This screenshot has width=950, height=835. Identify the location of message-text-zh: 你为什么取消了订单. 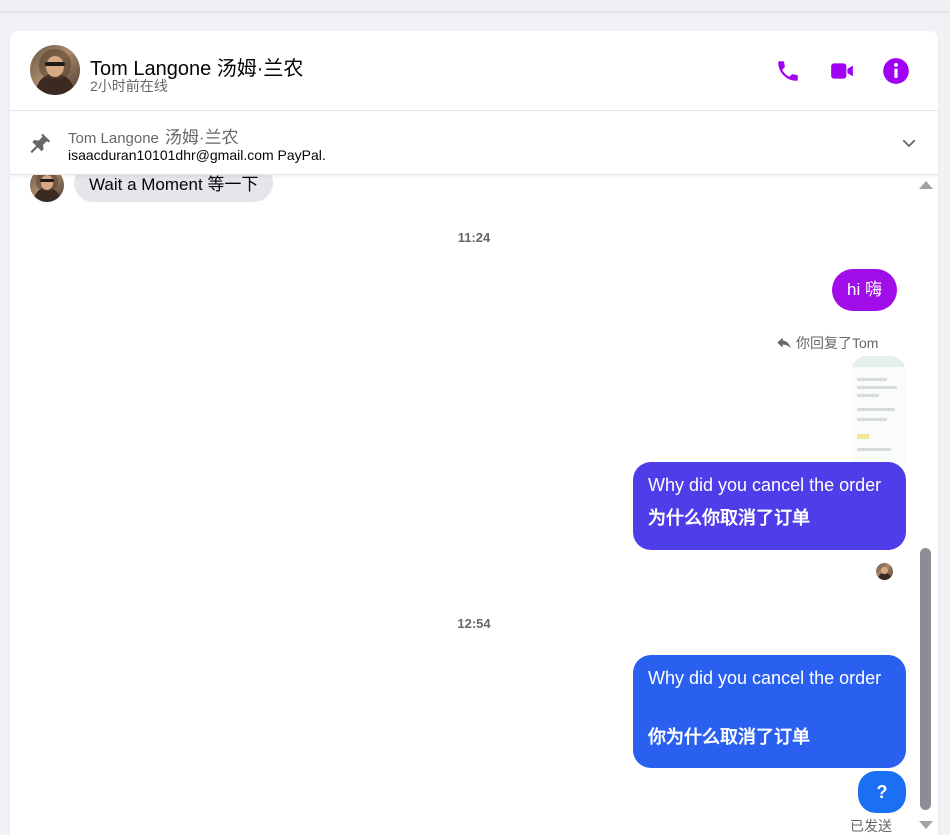
(729, 737).